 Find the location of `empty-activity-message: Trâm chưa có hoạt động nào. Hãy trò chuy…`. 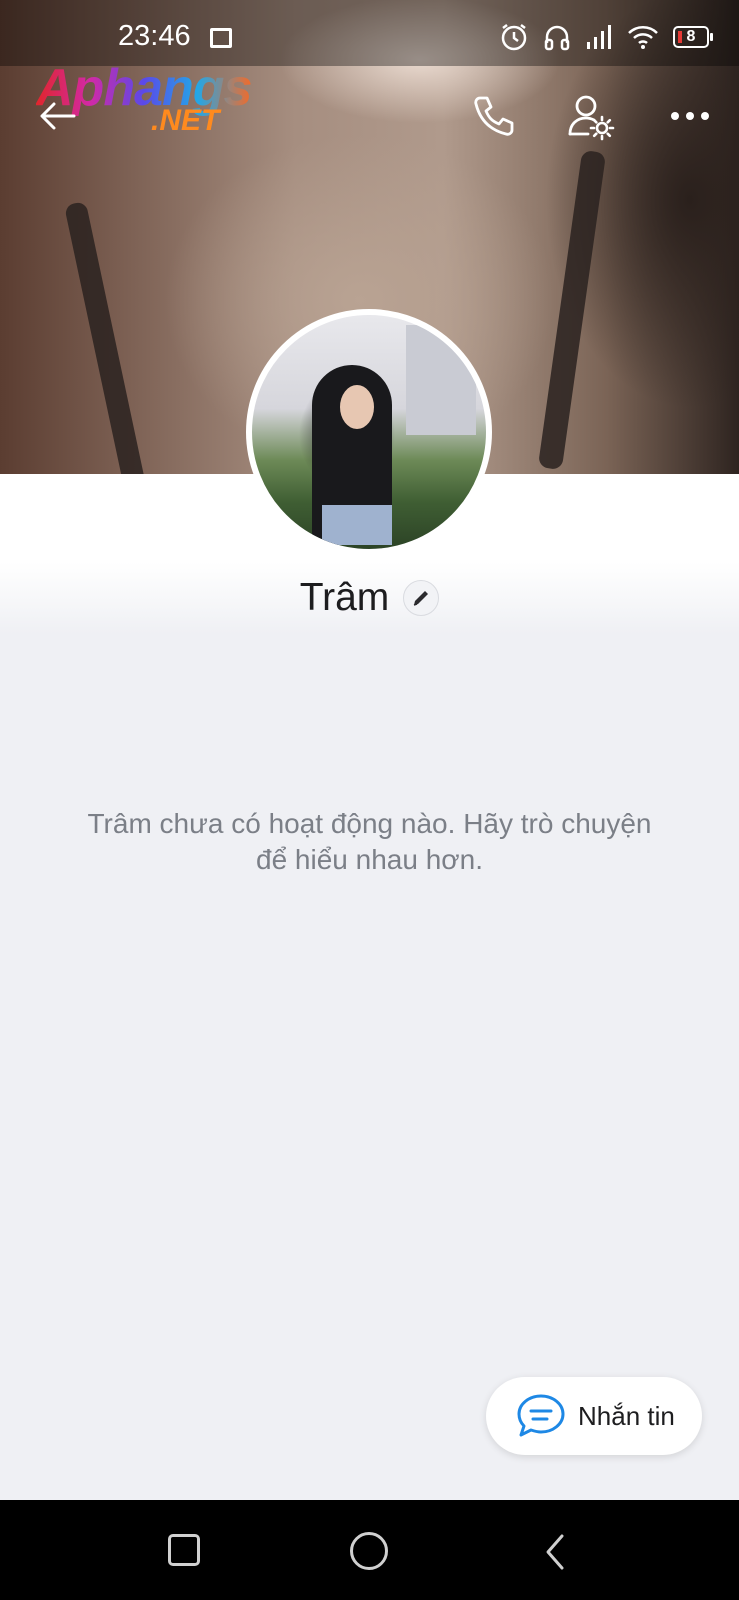

empty-activity-message: Trâm chưa có hoạt động nào. Hãy trò chuy… is located at coordinates (369, 841).